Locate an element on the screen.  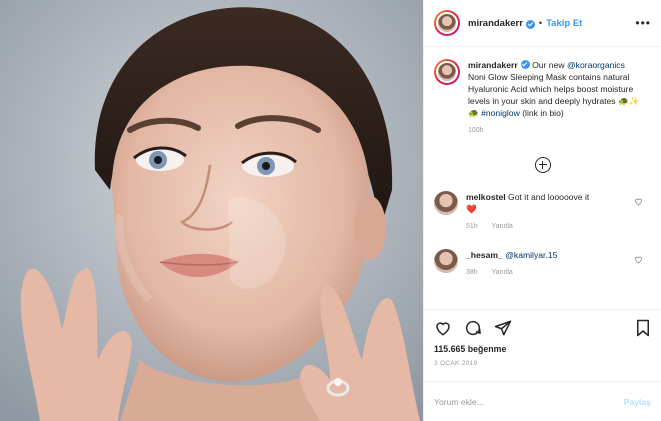
comment-time: 51h is located at coordinates (472, 226).